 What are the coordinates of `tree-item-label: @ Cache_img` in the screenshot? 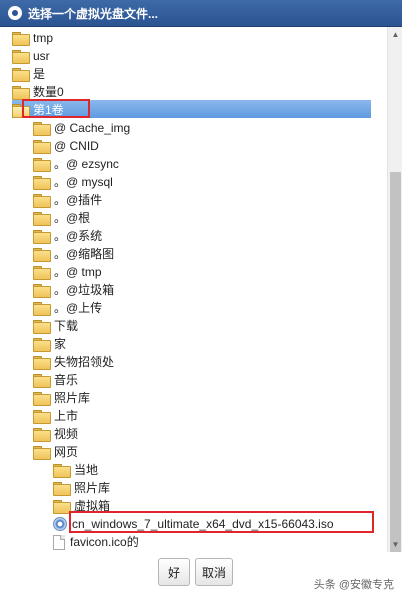 It's located at (92, 128).